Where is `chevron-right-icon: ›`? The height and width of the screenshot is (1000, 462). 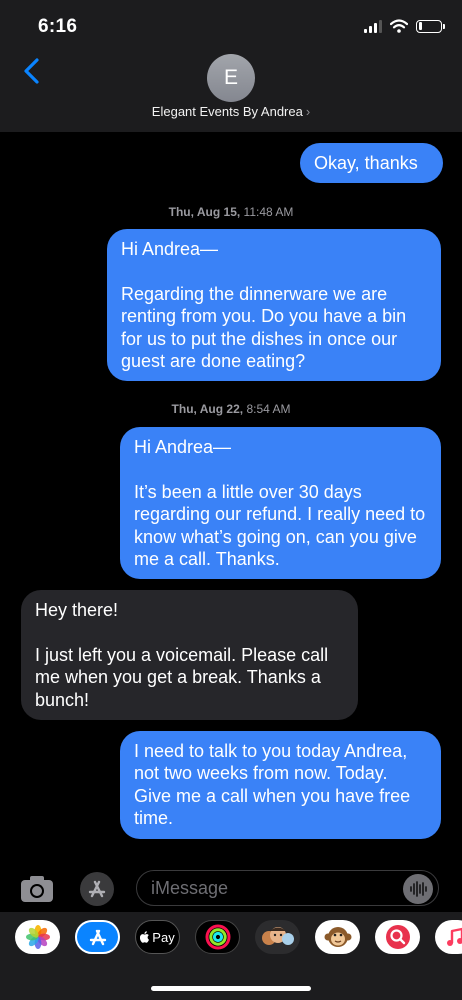 chevron-right-icon: › is located at coordinates (308, 111).